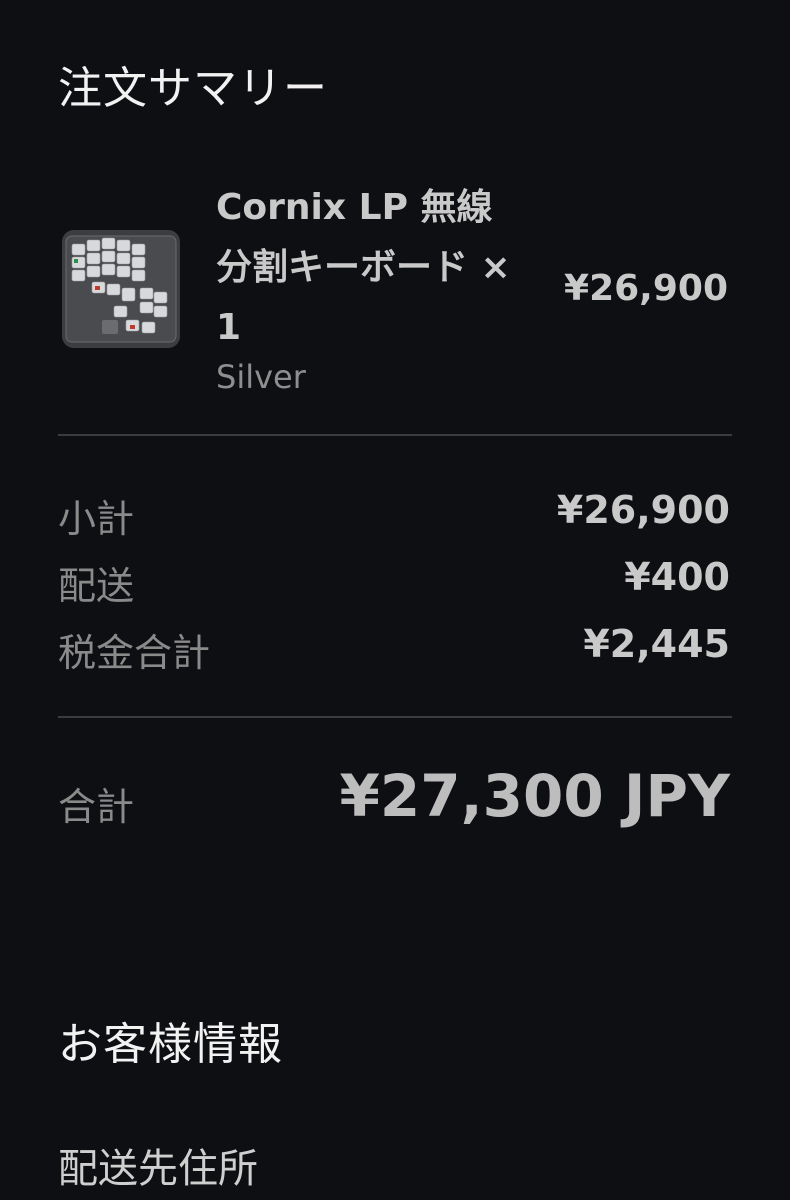 This screenshot has width=790, height=1200. I want to click on product-price: ¥26,900, so click(646, 288).